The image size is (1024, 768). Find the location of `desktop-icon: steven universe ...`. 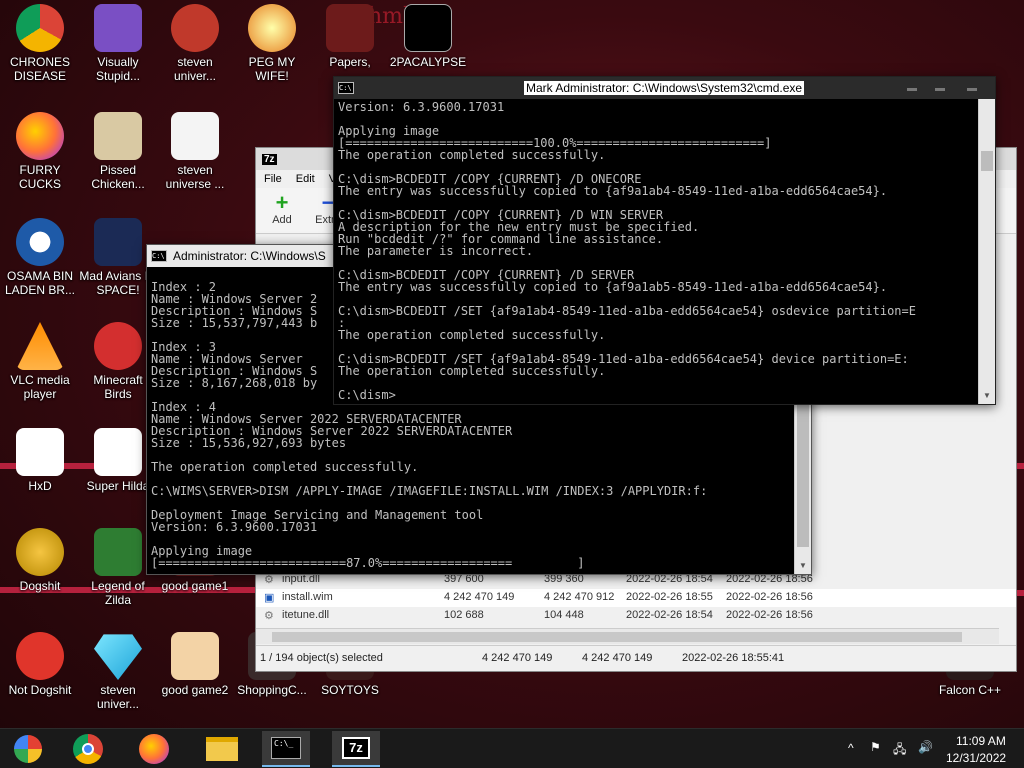

desktop-icon: steven universe ... is located at coordinates (195, 151).